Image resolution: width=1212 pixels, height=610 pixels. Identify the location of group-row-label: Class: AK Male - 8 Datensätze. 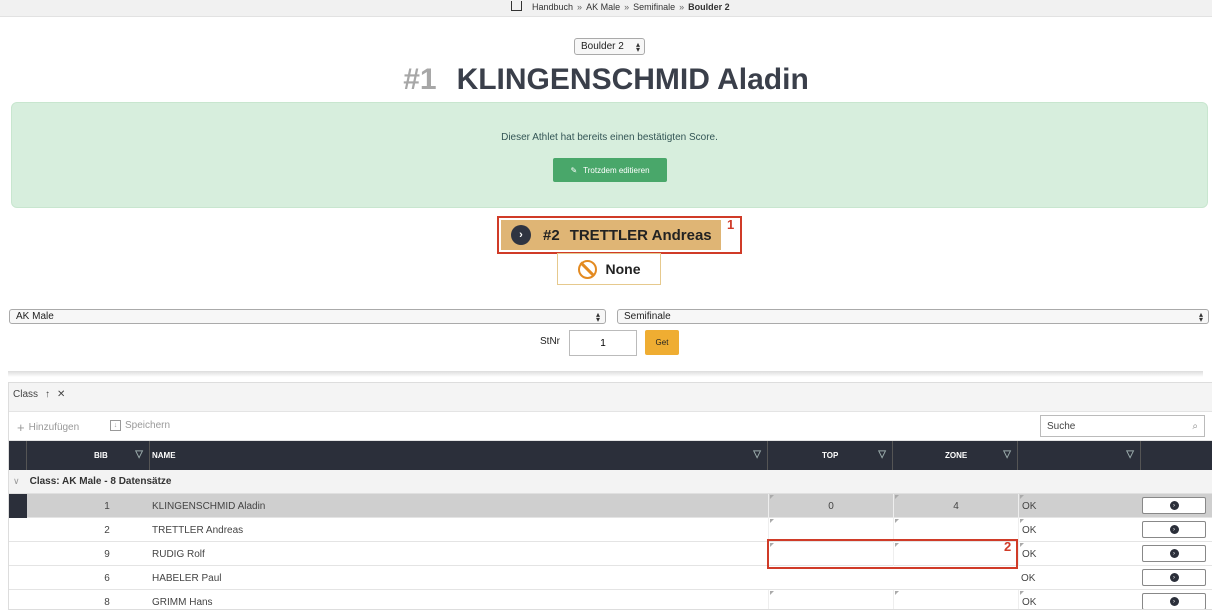
(100, 481).